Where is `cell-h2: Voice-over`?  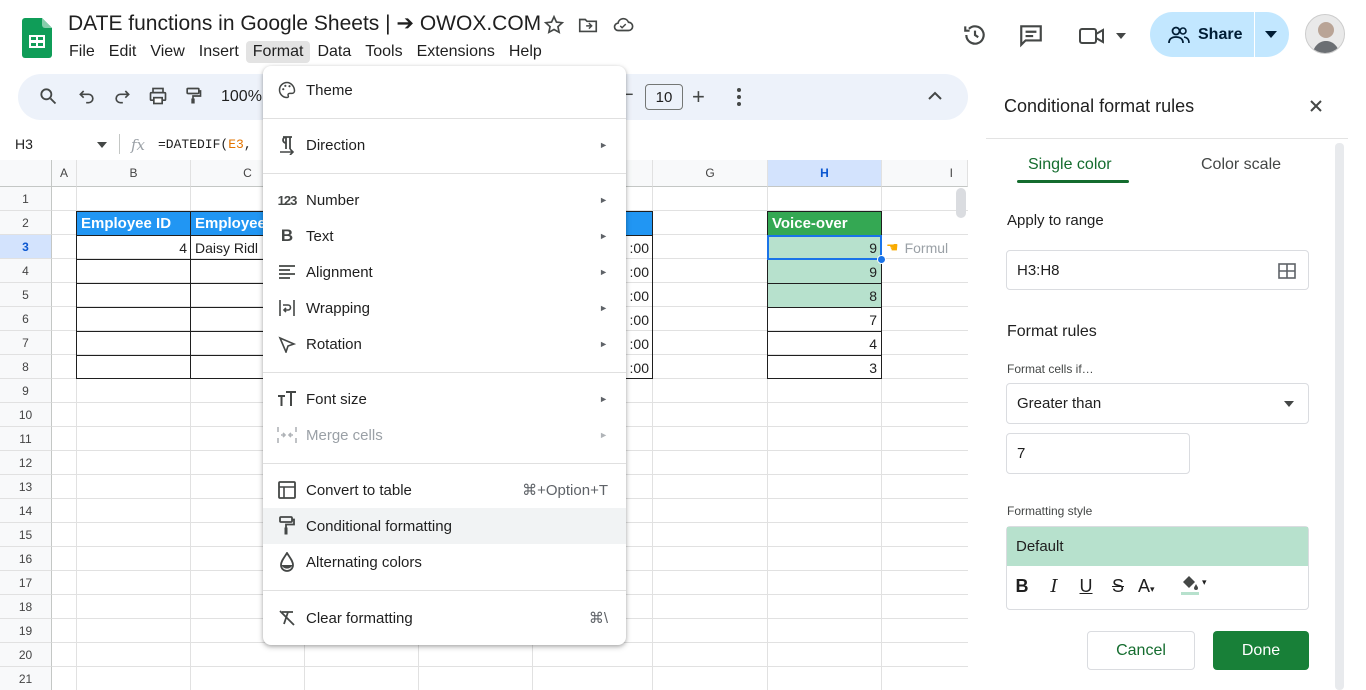
cell-h2: Voice-over is located at coordinates (824, 223).